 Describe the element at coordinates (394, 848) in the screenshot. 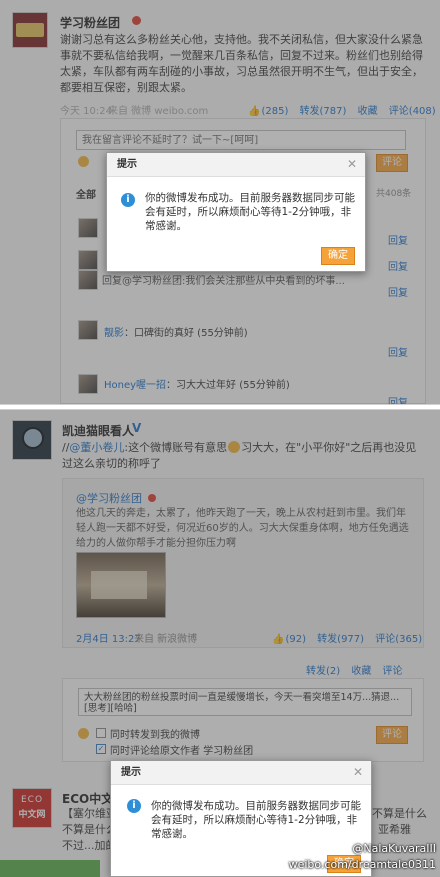

I see `watermark-handle: @NalaKuvaraIII` at that location.